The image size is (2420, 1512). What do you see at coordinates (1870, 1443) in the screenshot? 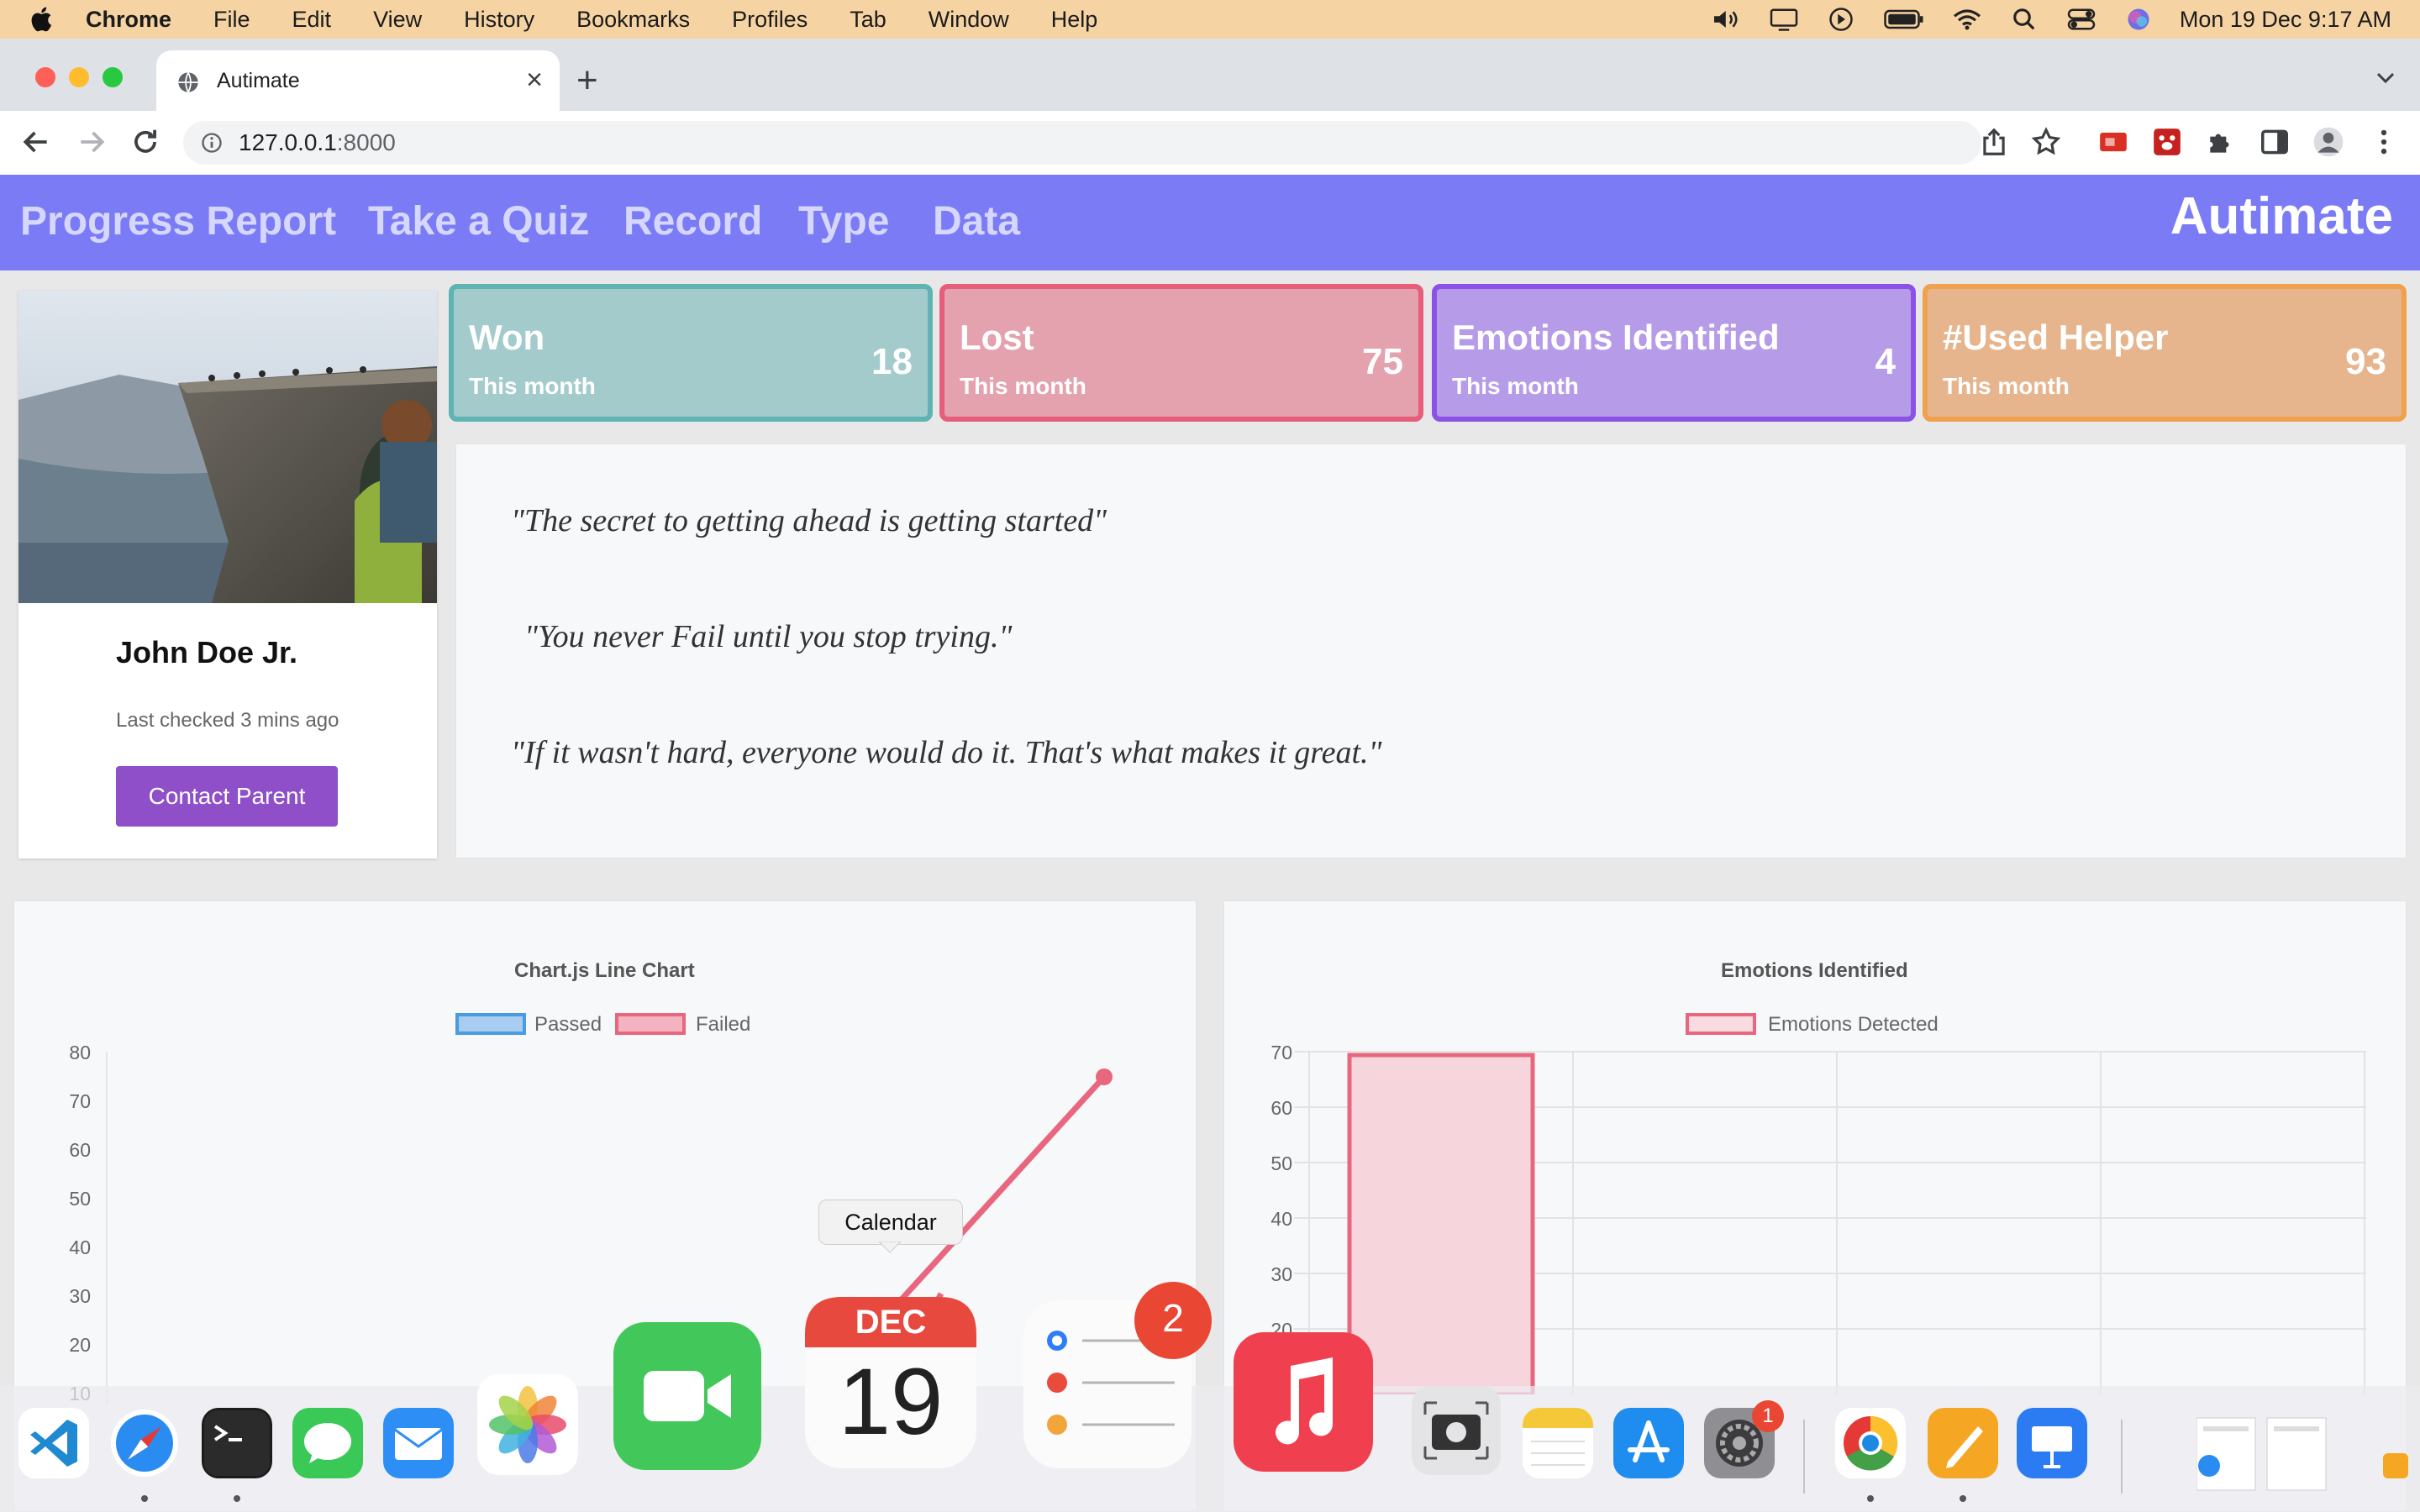
I see `chrome-icon` at bounding box center [1870, 1443].